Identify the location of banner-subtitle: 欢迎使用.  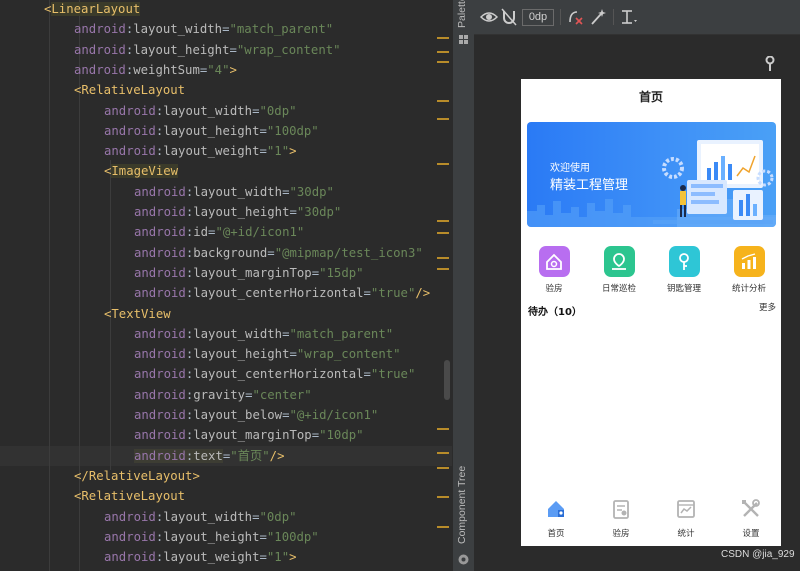
(570, 168).